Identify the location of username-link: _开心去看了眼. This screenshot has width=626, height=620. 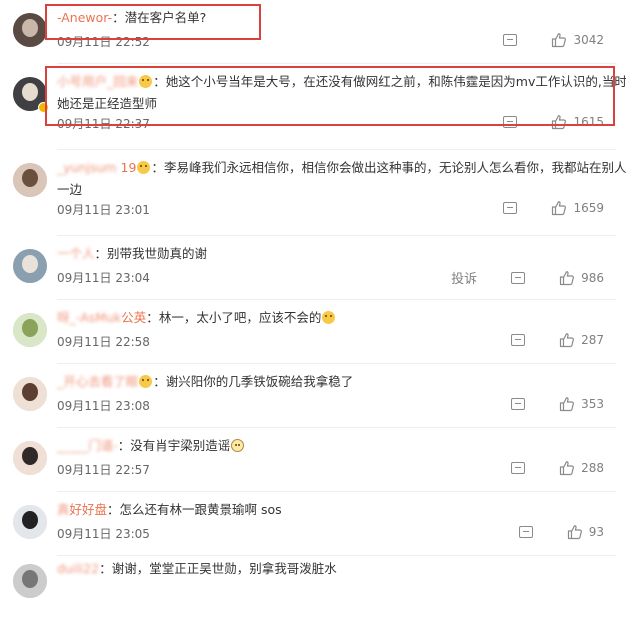
(97, 381).